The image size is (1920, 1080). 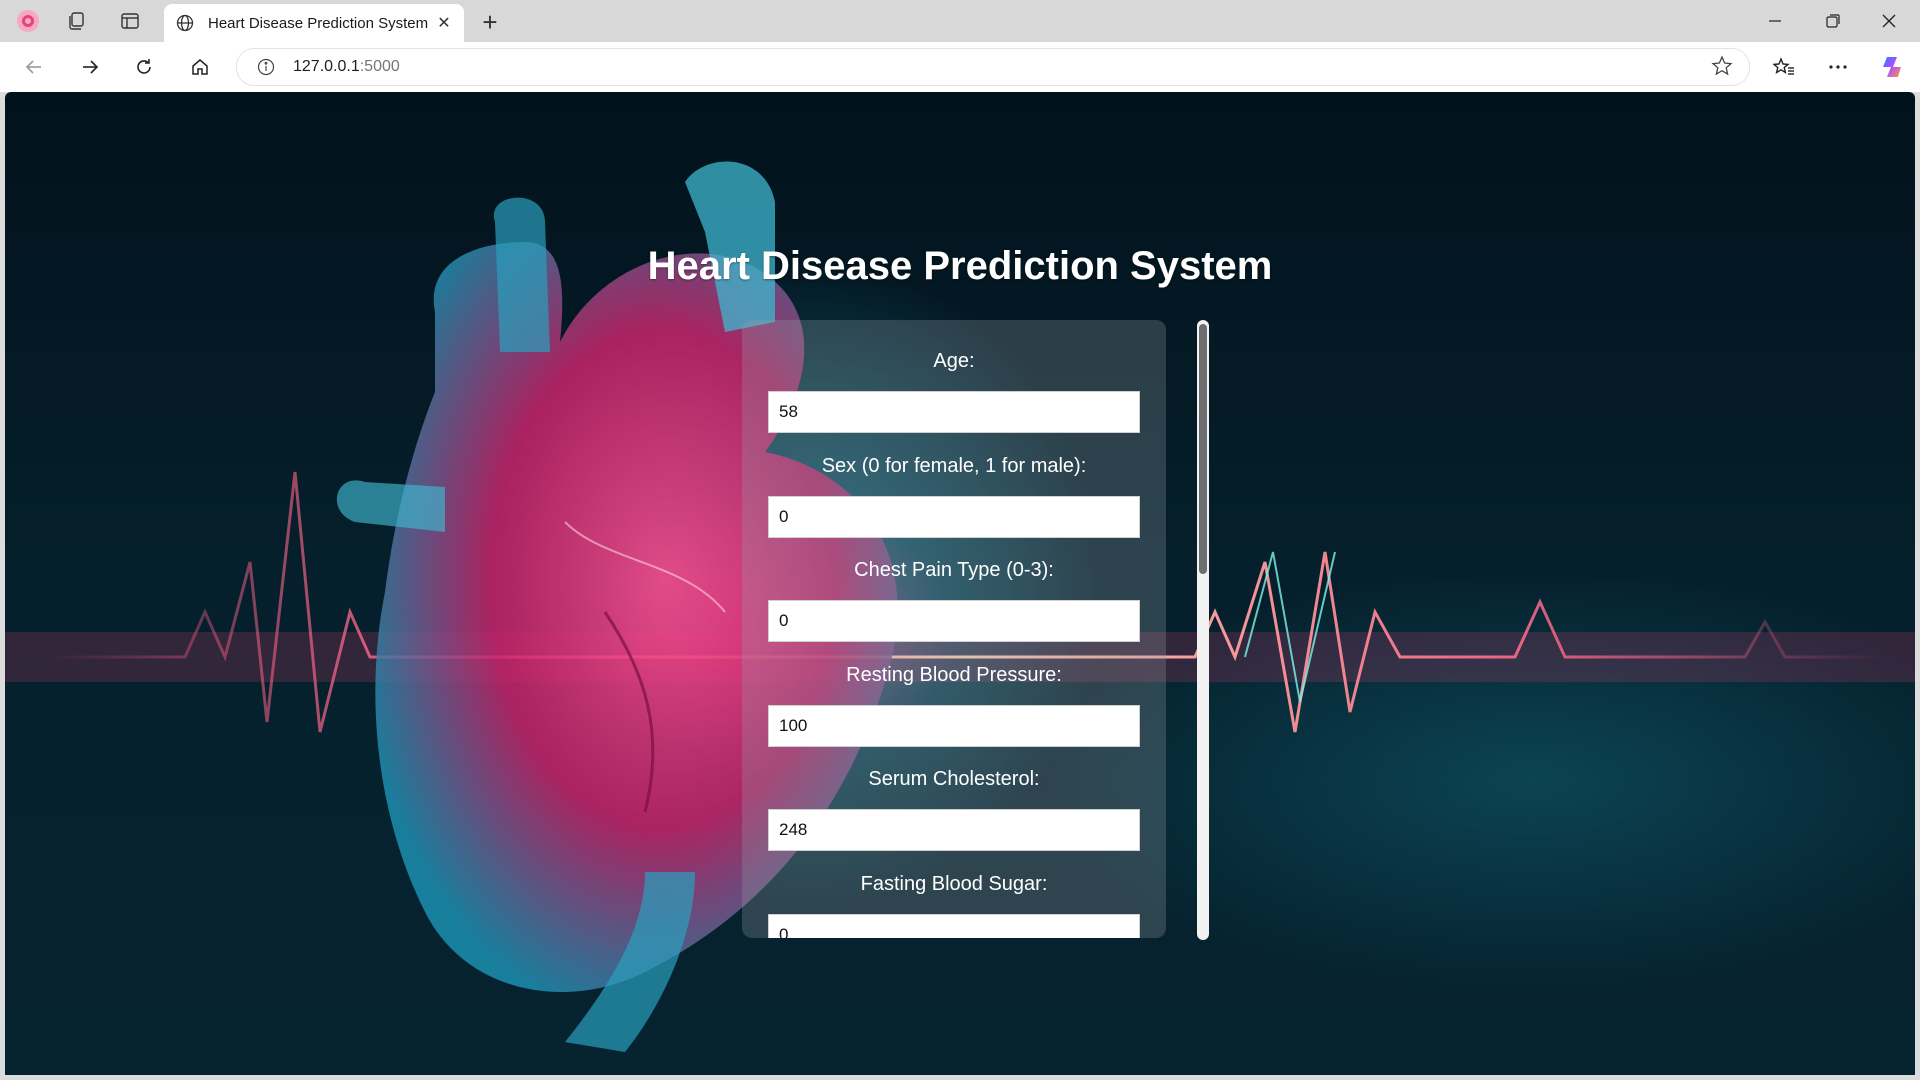 What do you see at coordinates (76, 21) in the screenshot?
I see `collections-icon` at bounding box center [76, 21].